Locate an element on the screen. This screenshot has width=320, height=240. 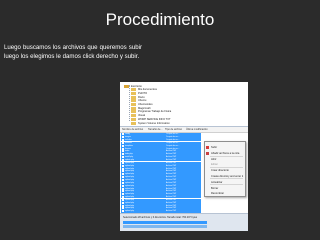
column-modified: Última modificación is located at coordinates (197, 129).